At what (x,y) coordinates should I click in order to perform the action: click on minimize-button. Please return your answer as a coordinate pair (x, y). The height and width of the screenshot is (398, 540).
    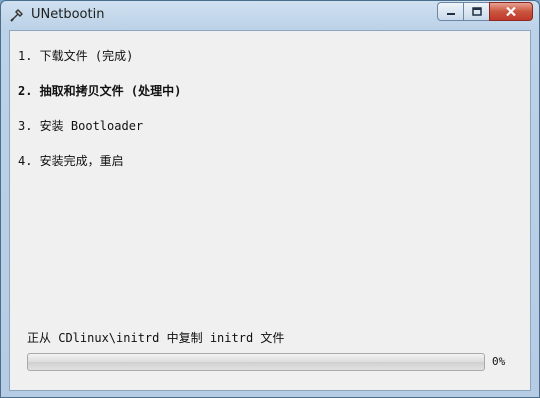
    Looking at the image, I should click on (450, 11).